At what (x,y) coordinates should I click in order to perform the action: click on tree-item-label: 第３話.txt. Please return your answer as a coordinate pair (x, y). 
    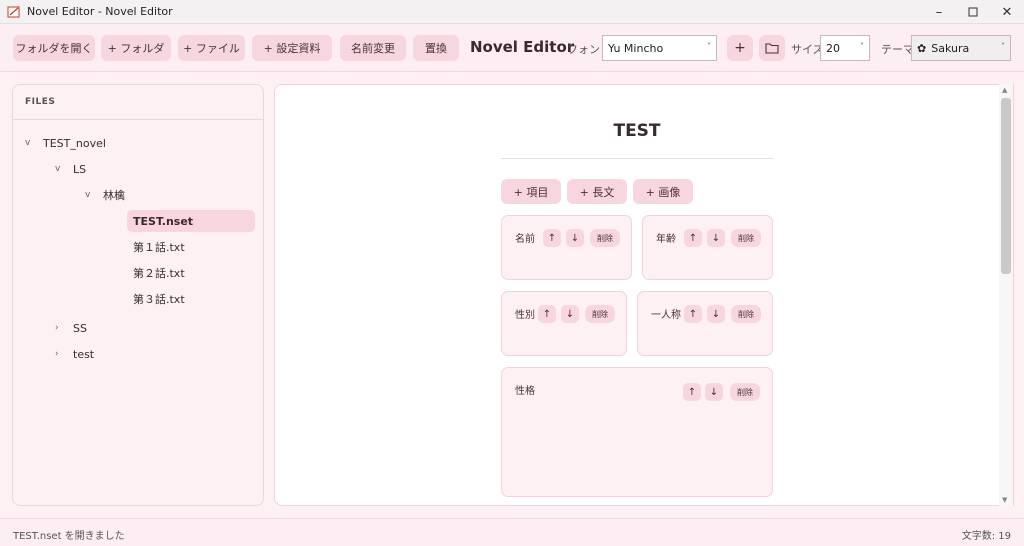
    Looking at the image, I should click on (159, 299).